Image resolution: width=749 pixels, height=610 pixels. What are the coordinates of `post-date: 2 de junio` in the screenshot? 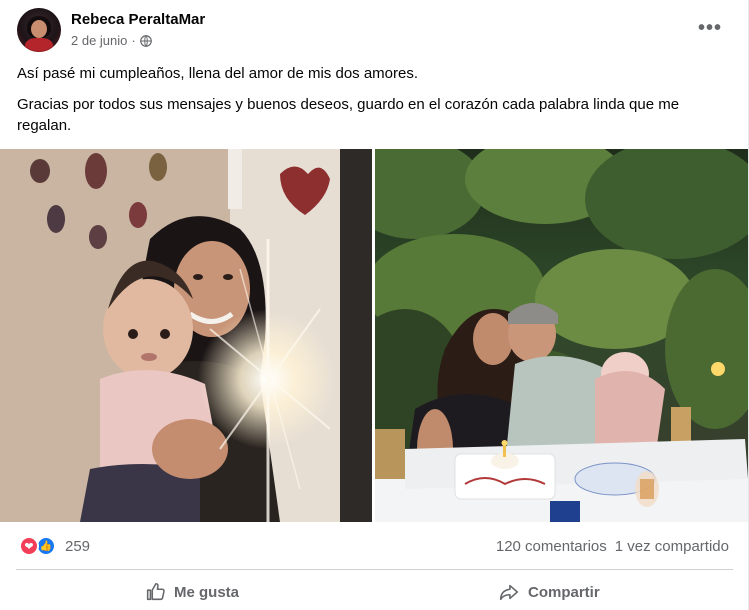 It's located at (99, 40).